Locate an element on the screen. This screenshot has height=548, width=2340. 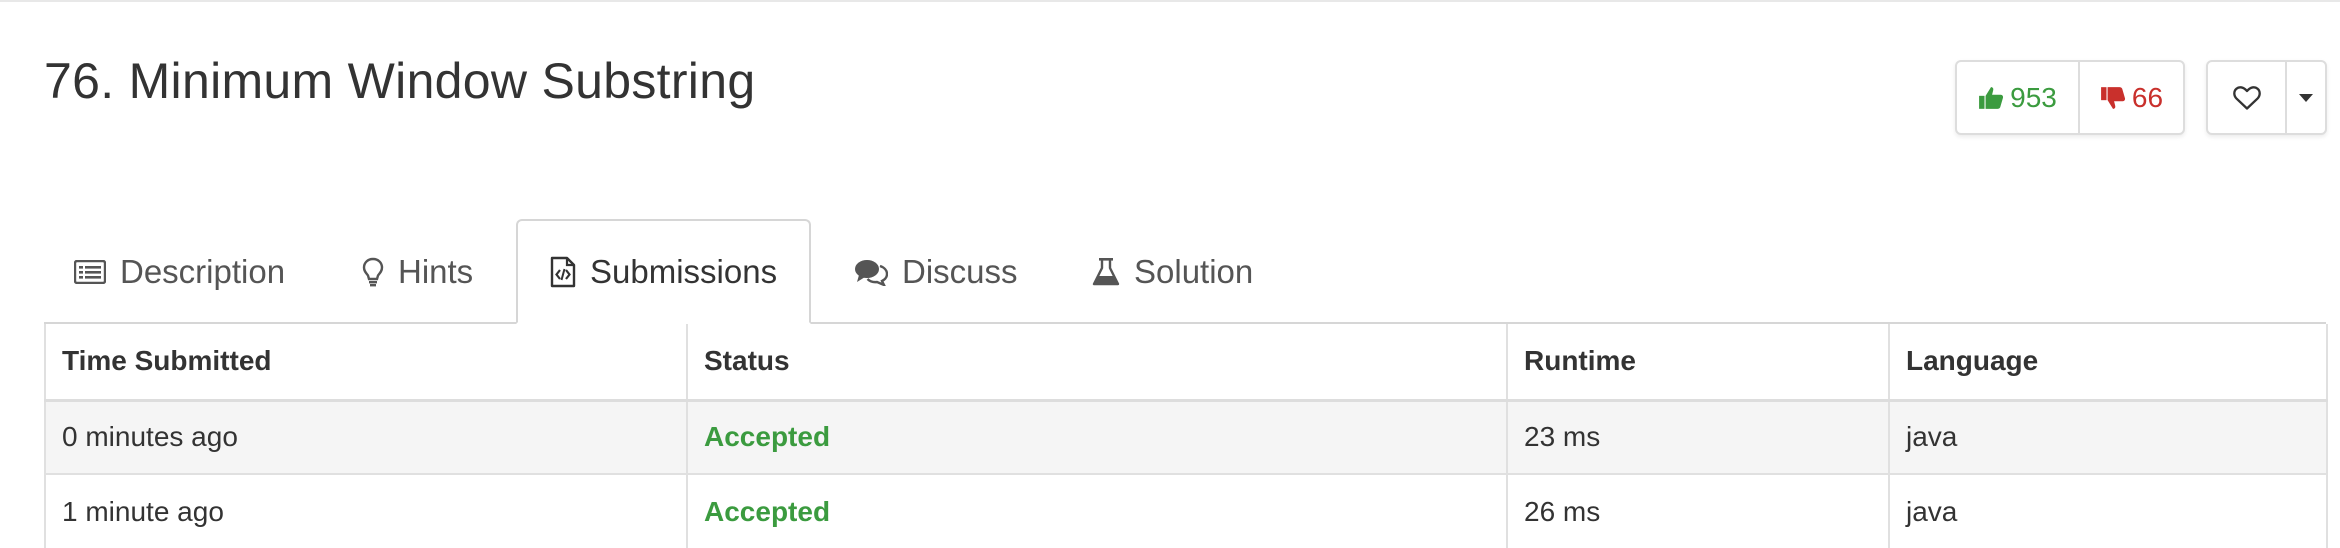
dislike-count: 66 is located at coordinates (2147, 97).